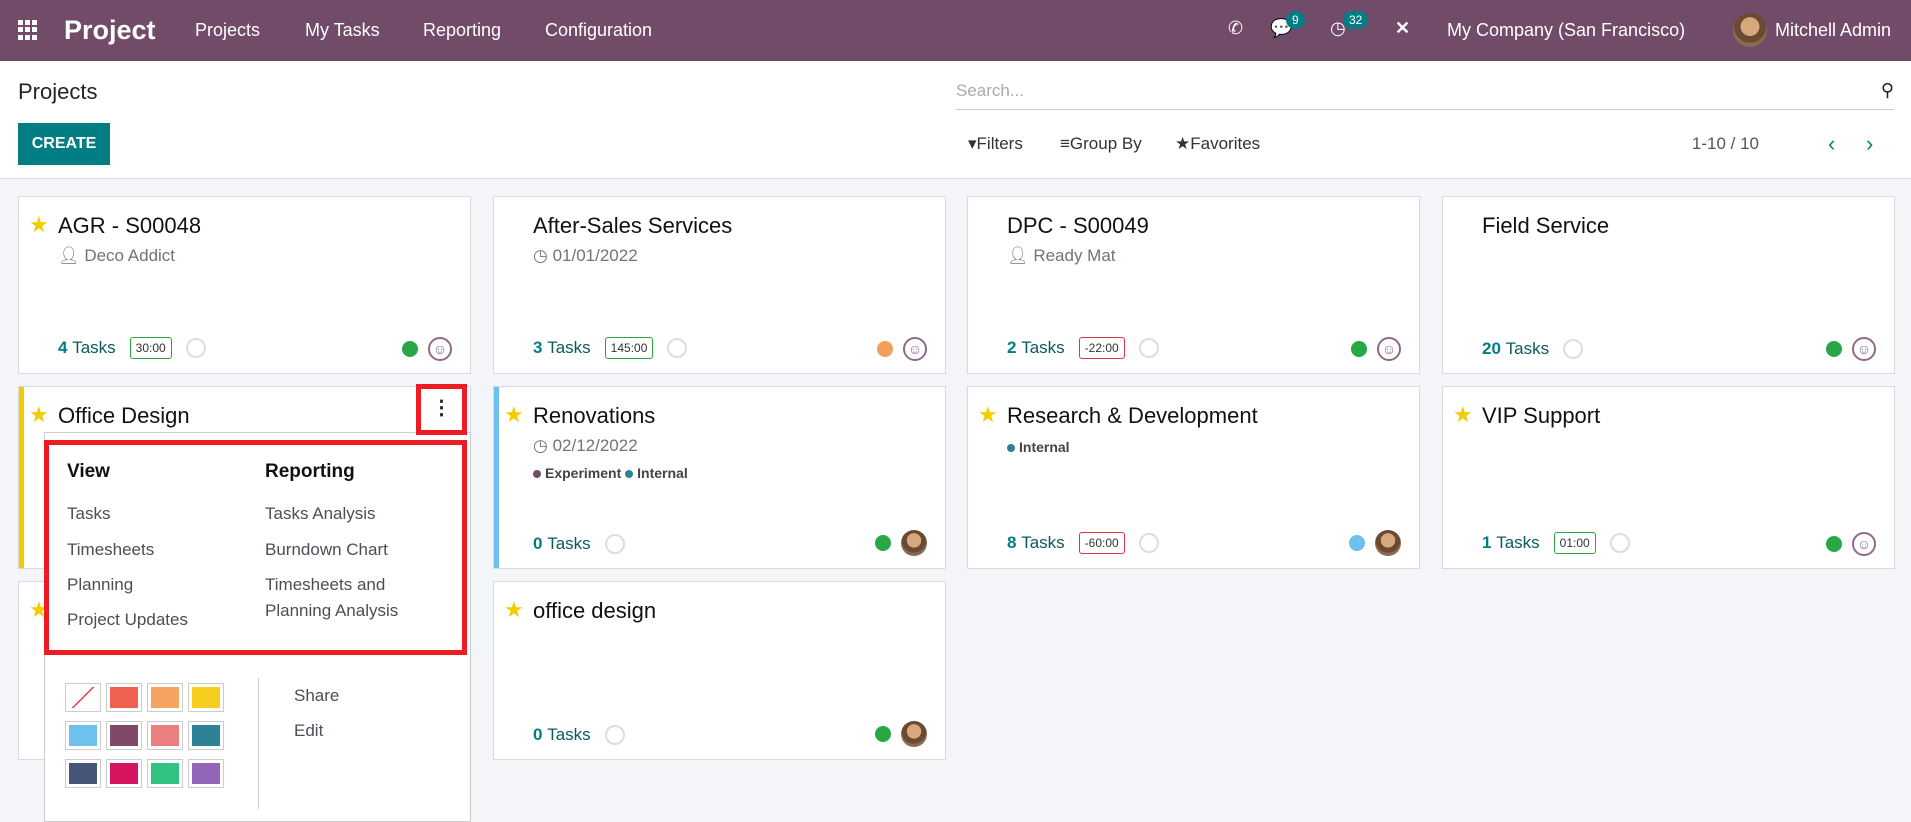 Image resolution: width=1911 pixels, height=822 pixels. What do you see at coordinates (1668, 285) in the screenshot?
I see `project-card: Field Service 20 Tasks ☺` at bounding box center [1668, 285].